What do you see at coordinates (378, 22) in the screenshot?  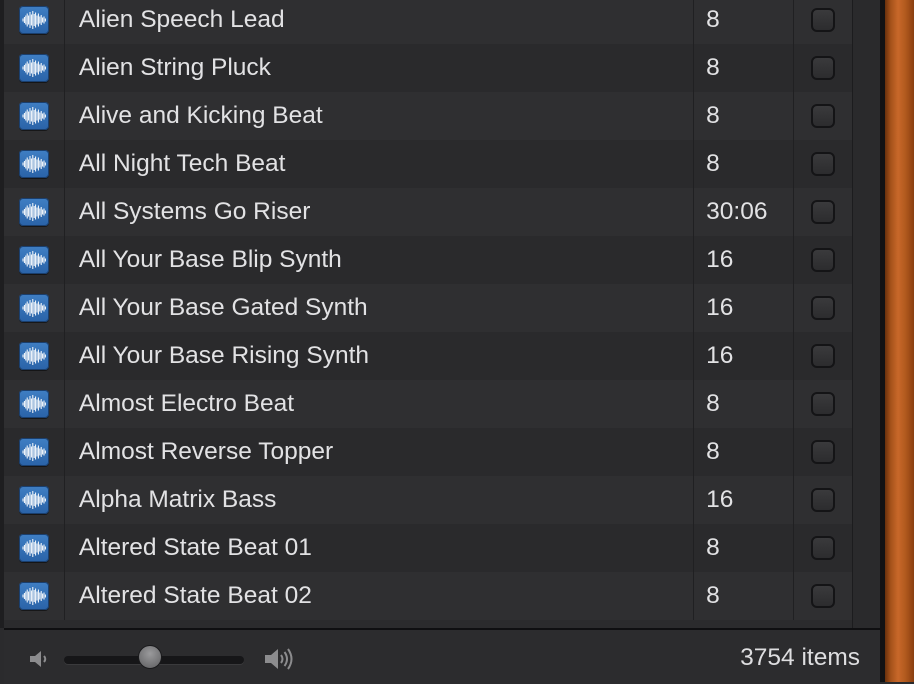 I see `loop-name: Alien Speech Lead` at bounding box center [378, 22].